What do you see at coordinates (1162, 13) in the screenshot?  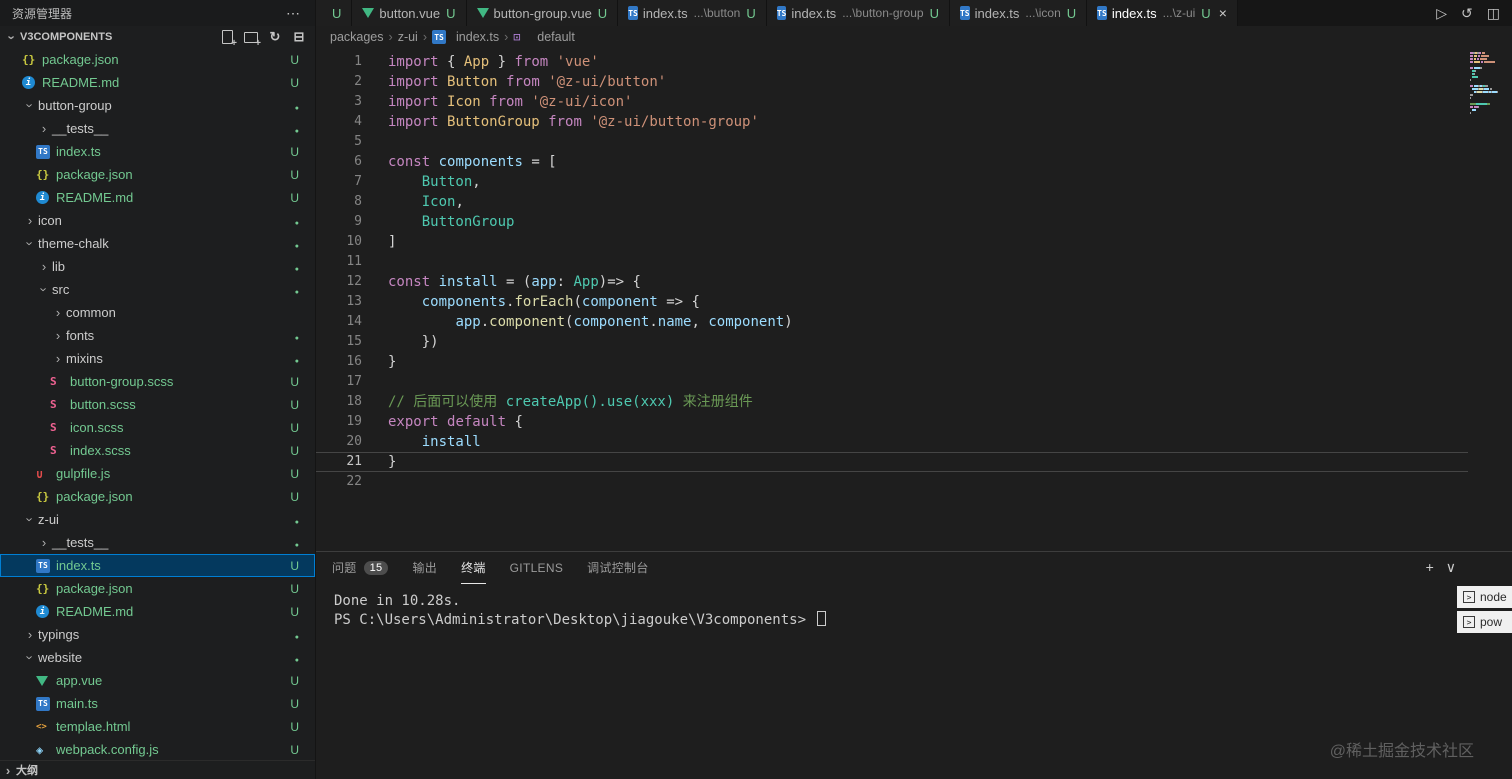 I see `tab-index.ts----z-ui: TS index.ts ...\z-ui U ×` at bounding box center [1162, 13].